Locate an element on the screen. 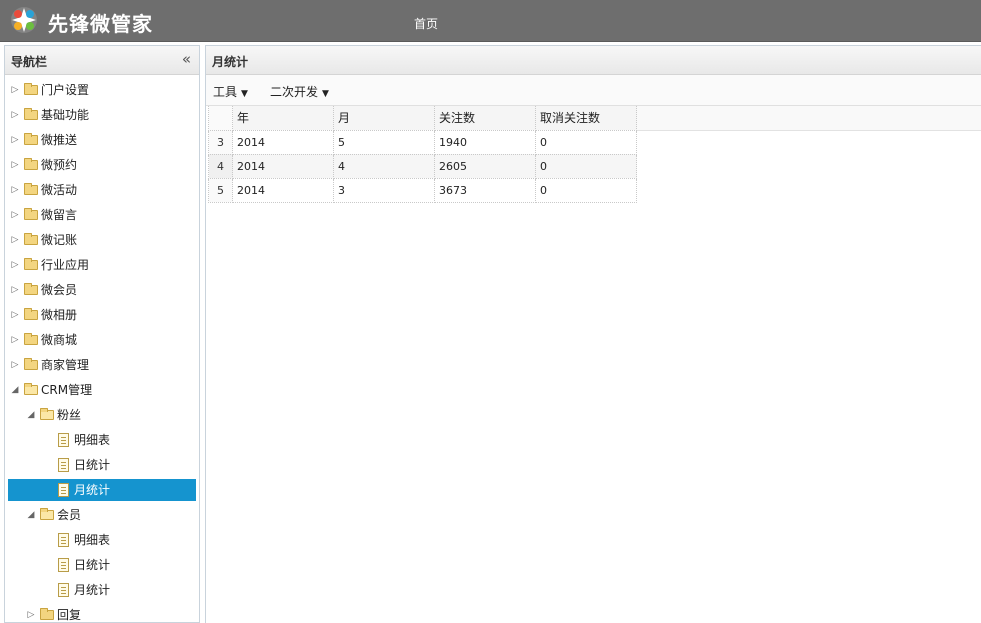 This screenshot has height=623, width=981. dev-menu-label: 二次开发 is located at coordinates (294, 92).